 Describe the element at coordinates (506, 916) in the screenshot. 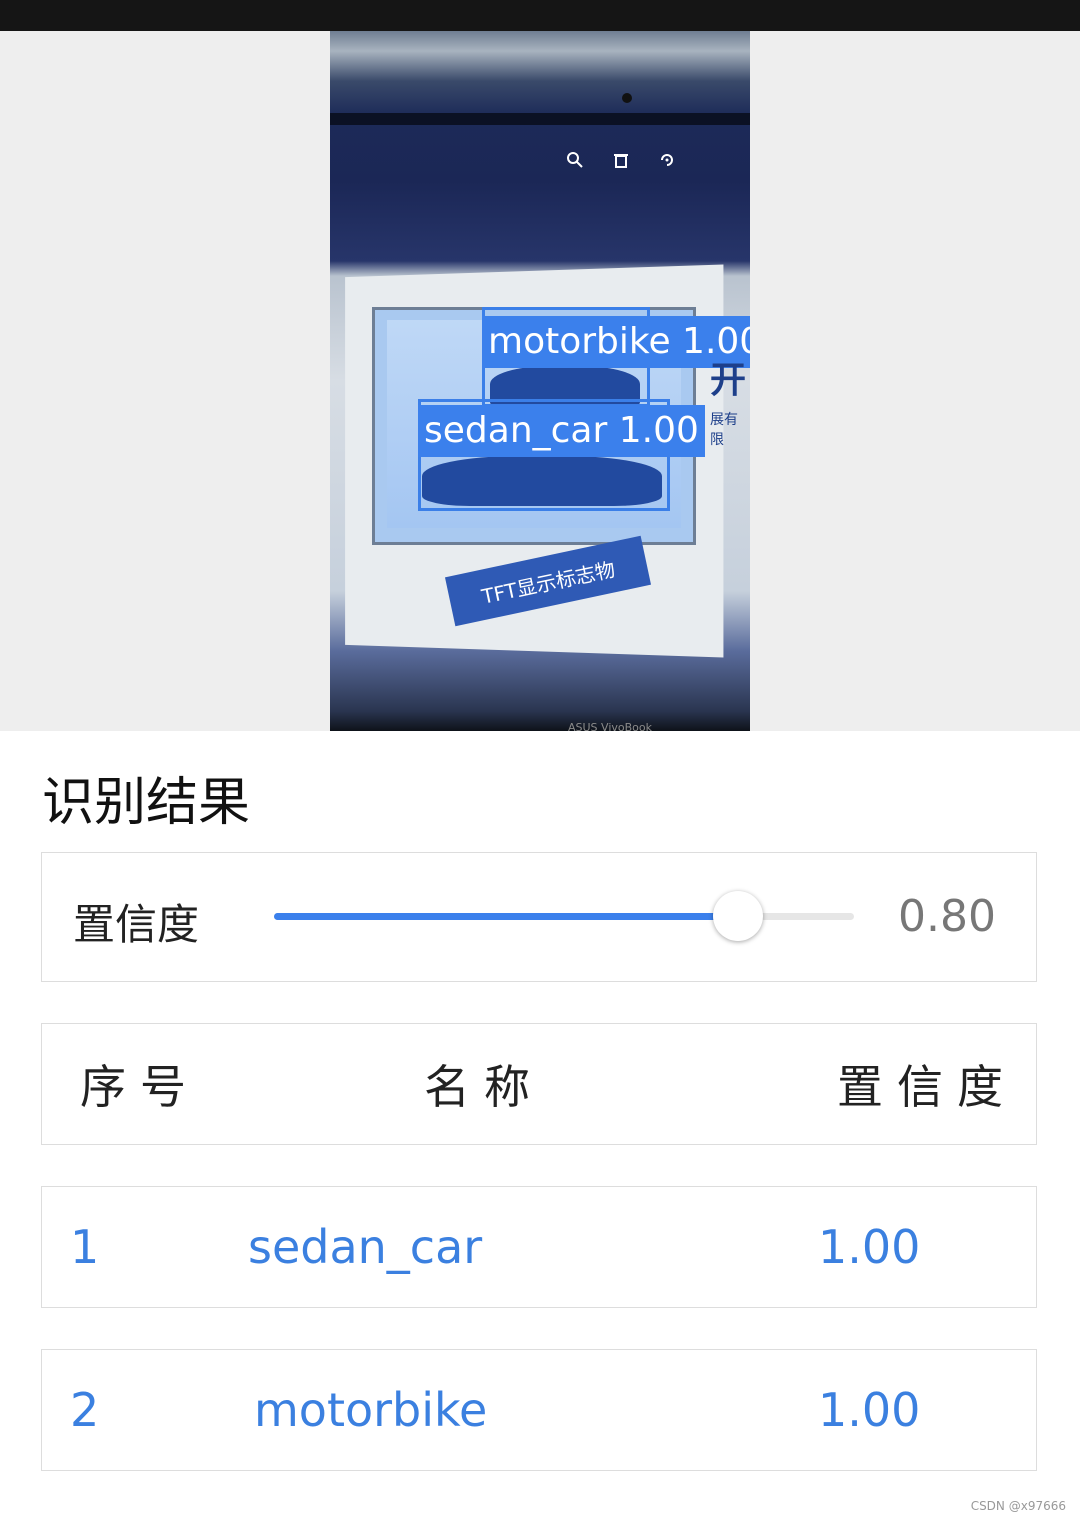

I see `confidence-slider-fill` at that location.